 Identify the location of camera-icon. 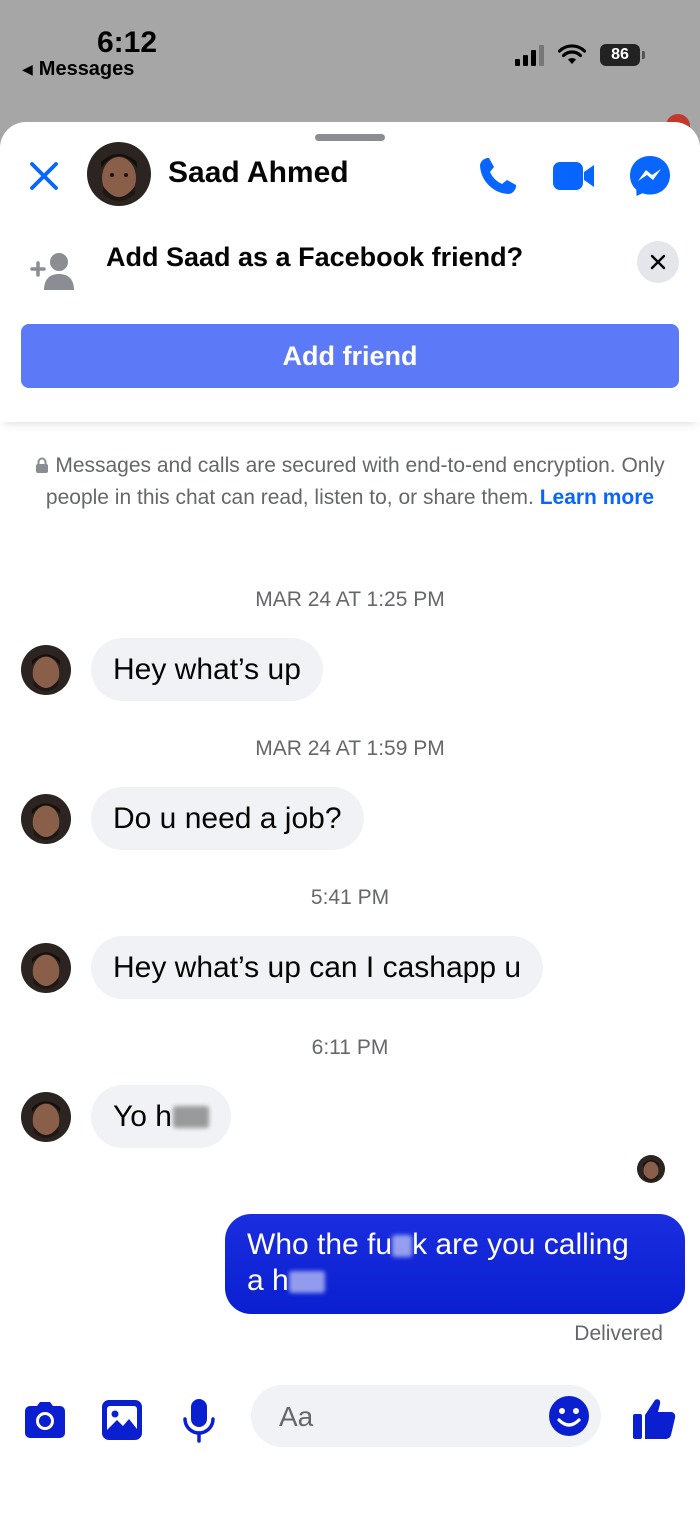
(45, 1420).